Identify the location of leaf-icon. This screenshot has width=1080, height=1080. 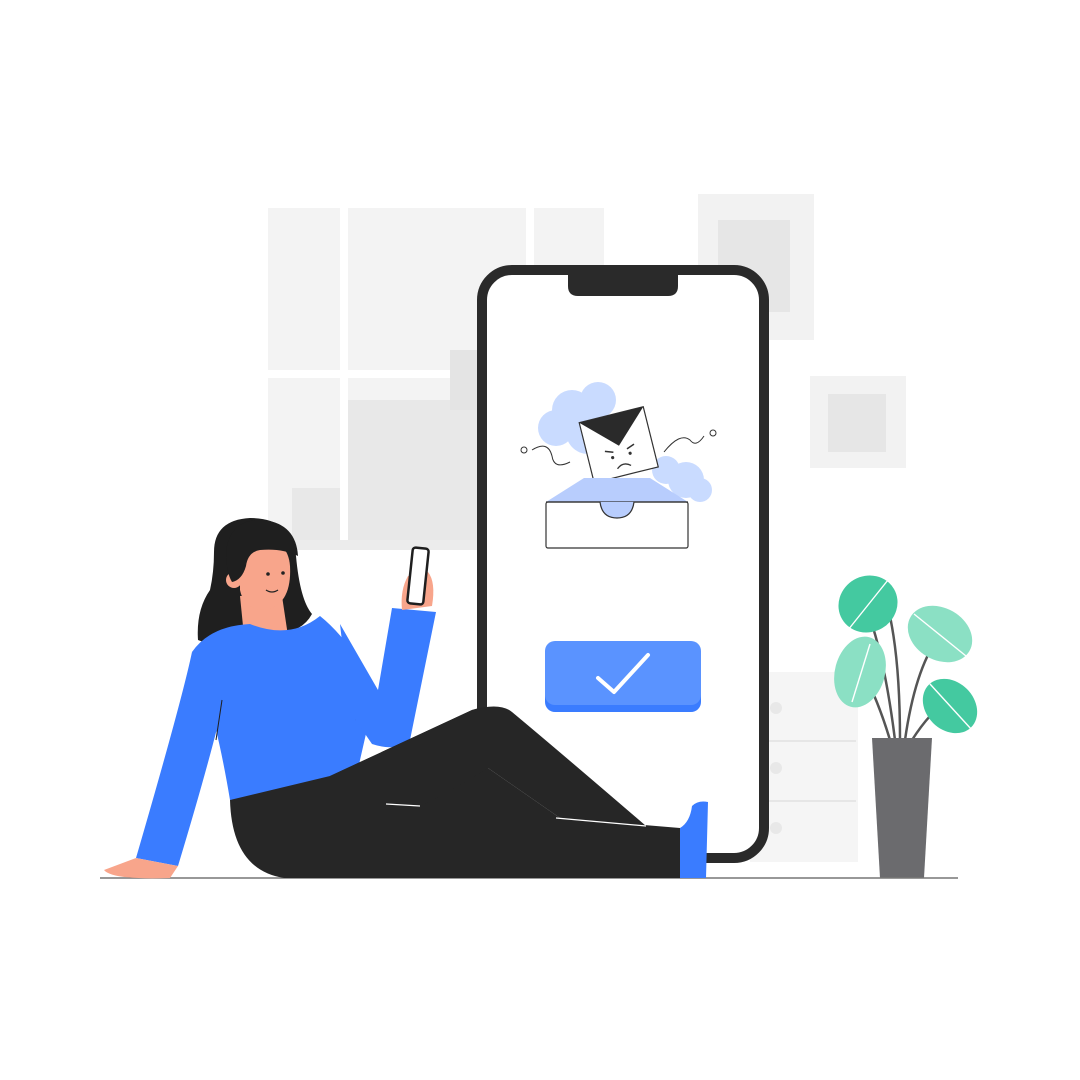
(940, 634).